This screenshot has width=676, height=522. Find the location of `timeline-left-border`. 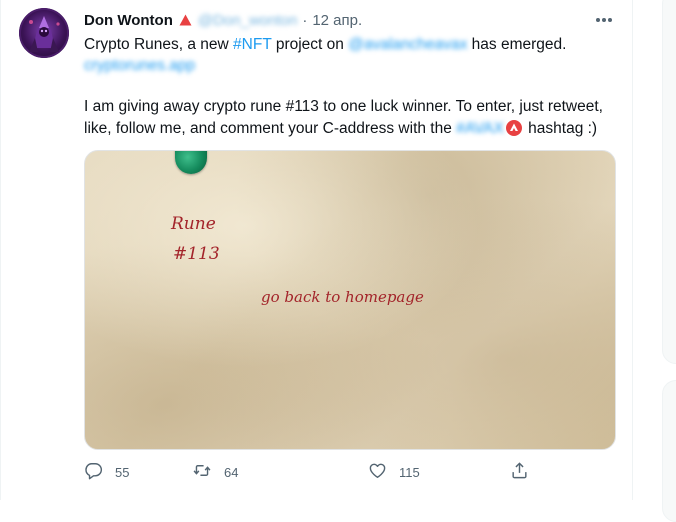

timeline-left-border is located at coordinates (0, 250).